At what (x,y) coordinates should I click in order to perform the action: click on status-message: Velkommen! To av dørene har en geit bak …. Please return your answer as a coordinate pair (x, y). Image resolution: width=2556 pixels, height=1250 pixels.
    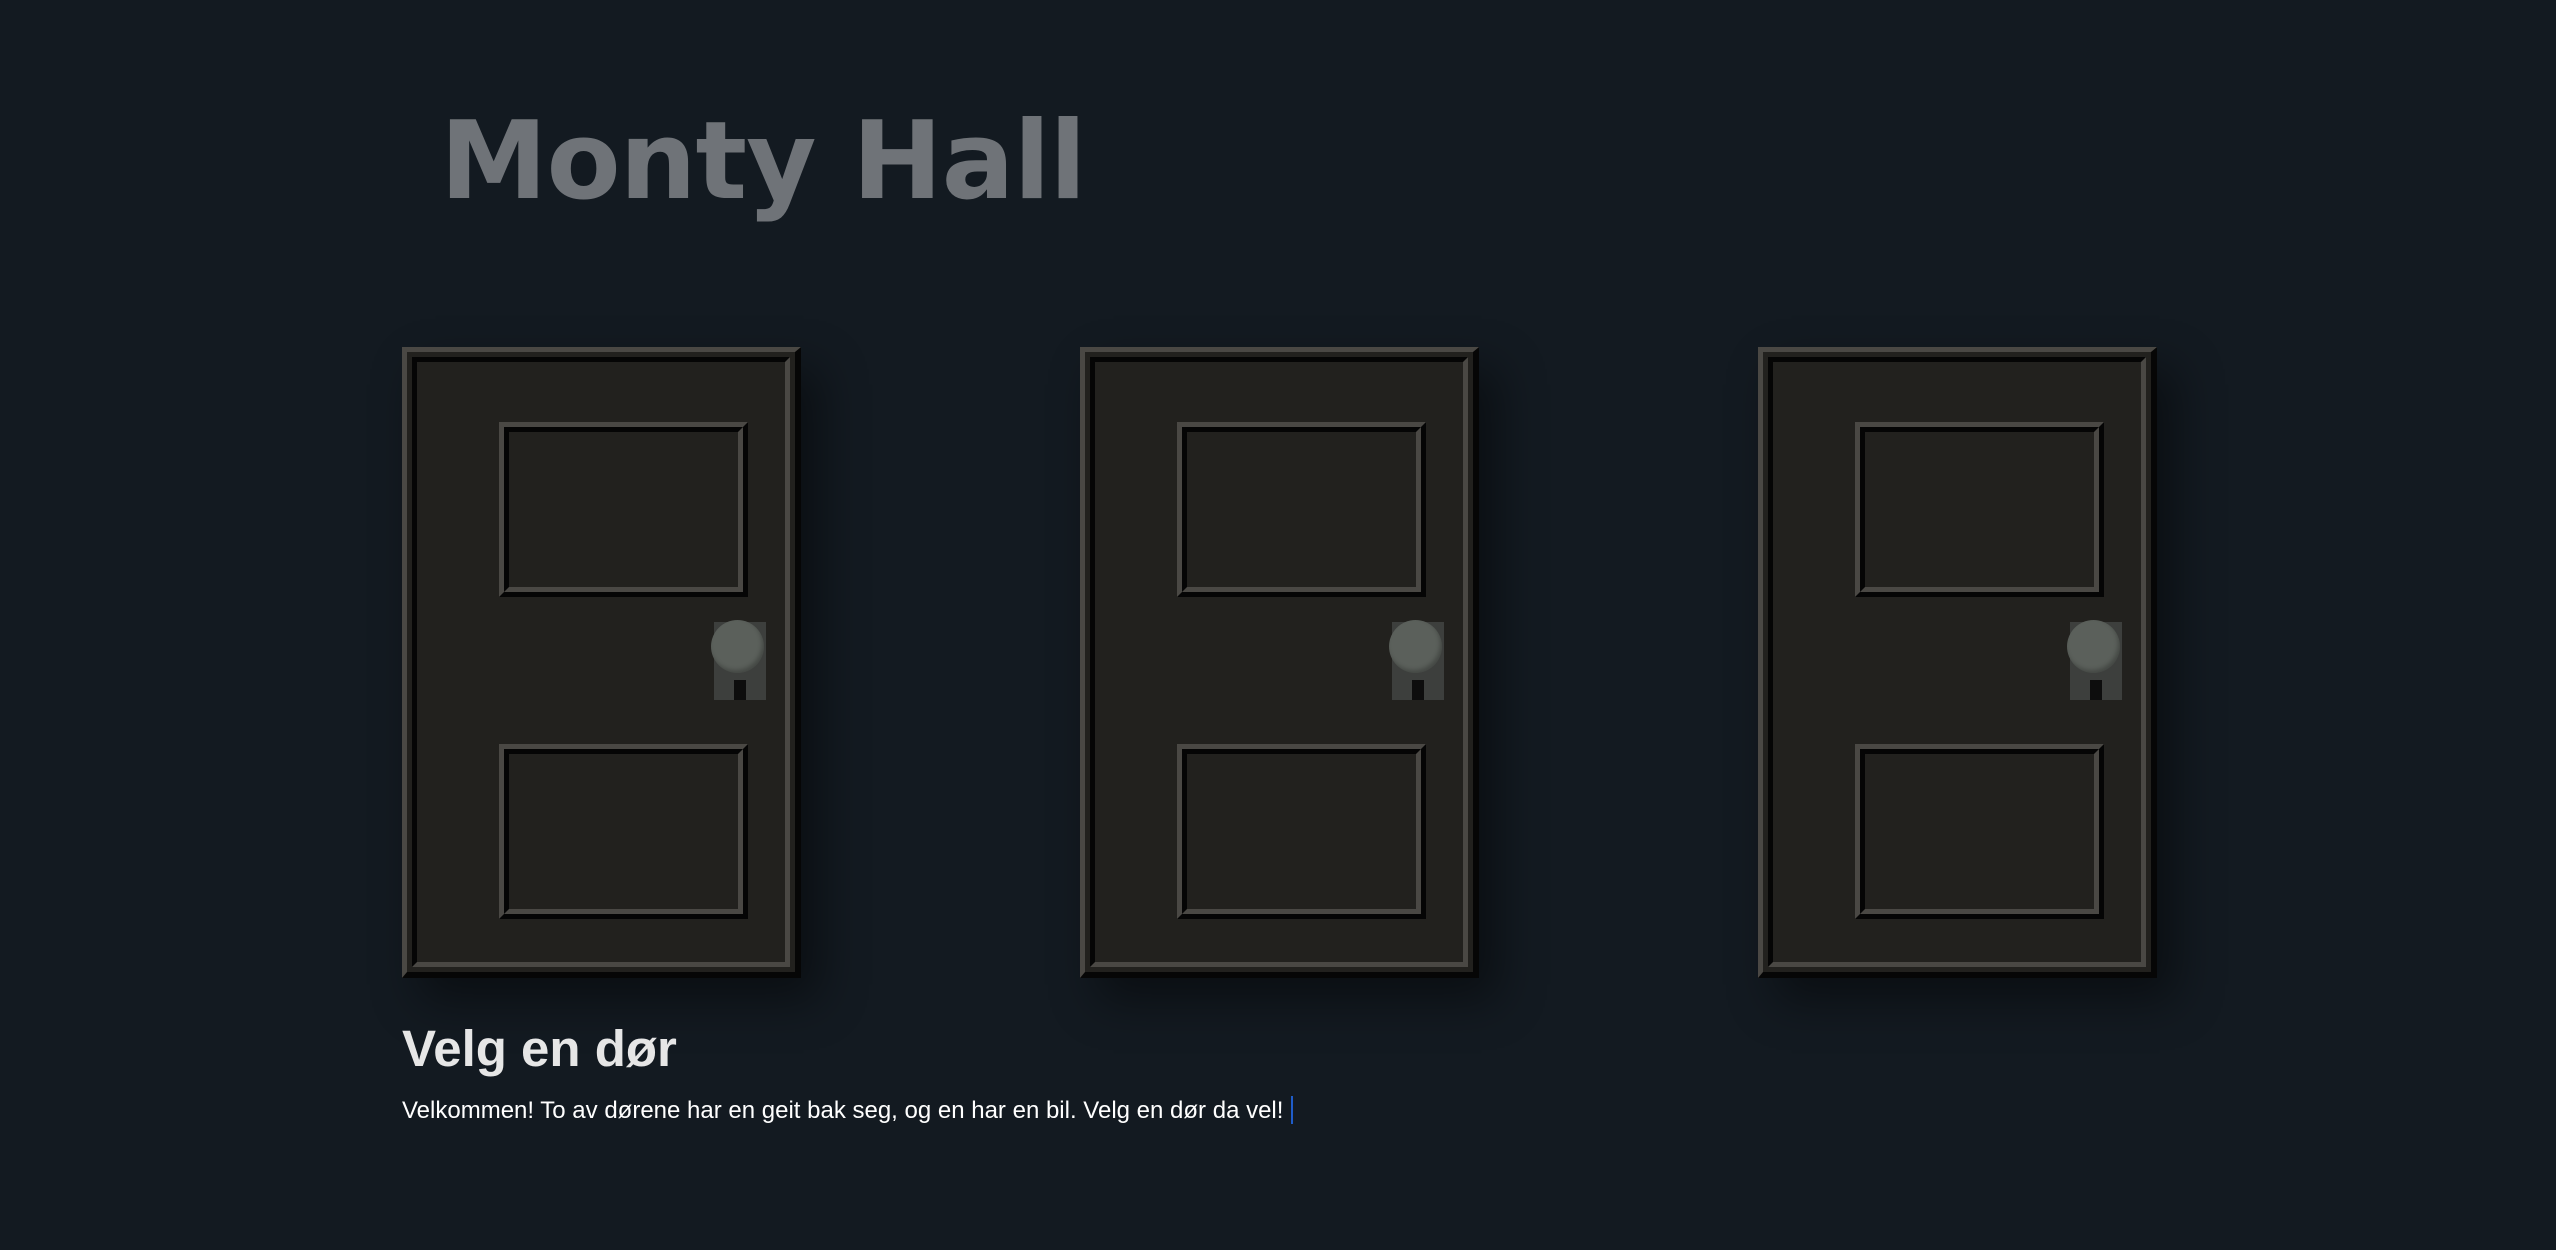
    Looking at the image, I should click on (843, 1110).